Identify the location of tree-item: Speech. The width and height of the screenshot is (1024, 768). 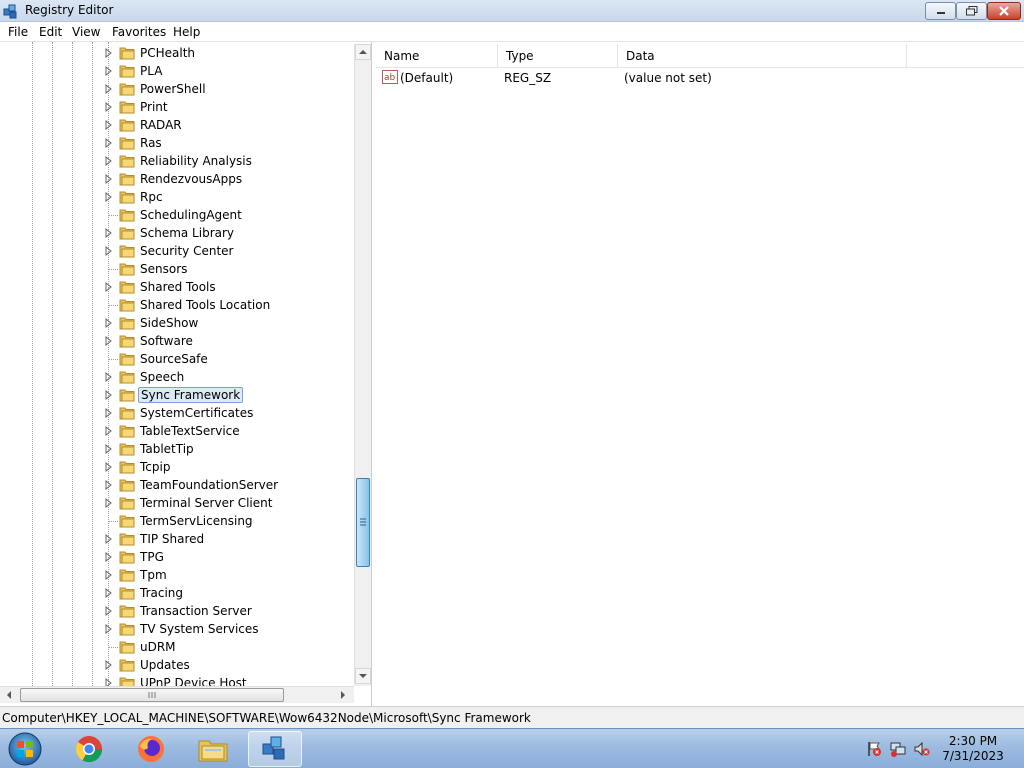
(229, 377).